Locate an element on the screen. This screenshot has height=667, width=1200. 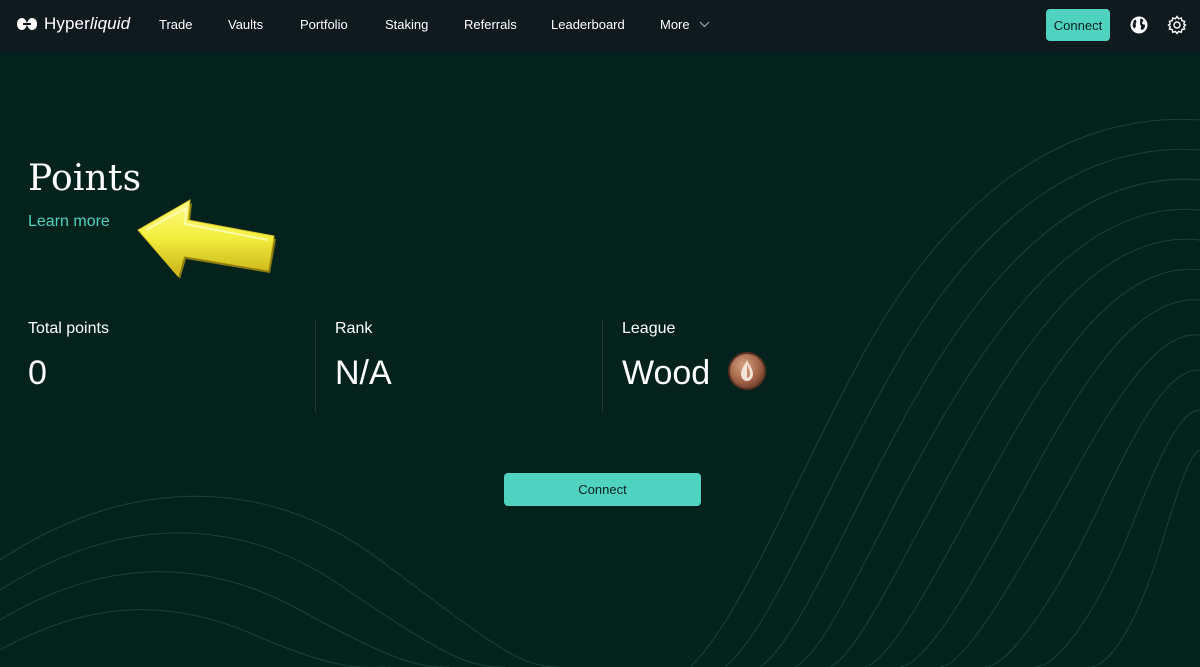
nav-more-label: More is located at coordinates (675, 24).